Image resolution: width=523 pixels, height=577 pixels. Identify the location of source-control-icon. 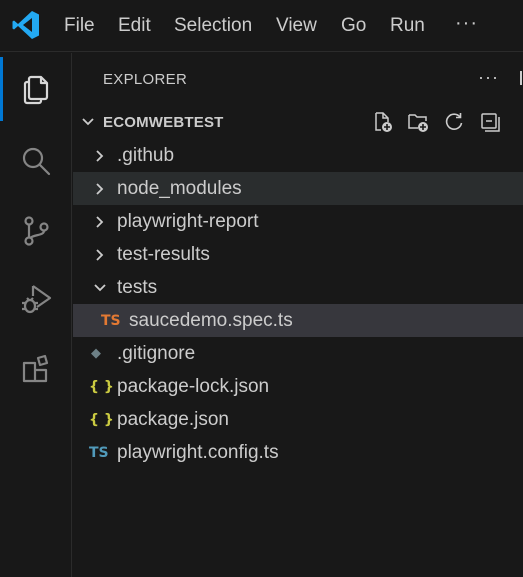
(36, 231).